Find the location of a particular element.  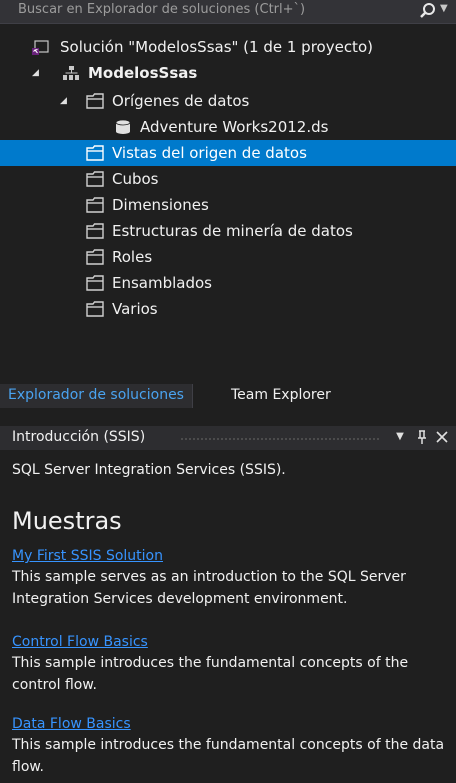

tree-label: Estructuras de minería de datos is located at coordinates (232, 231).